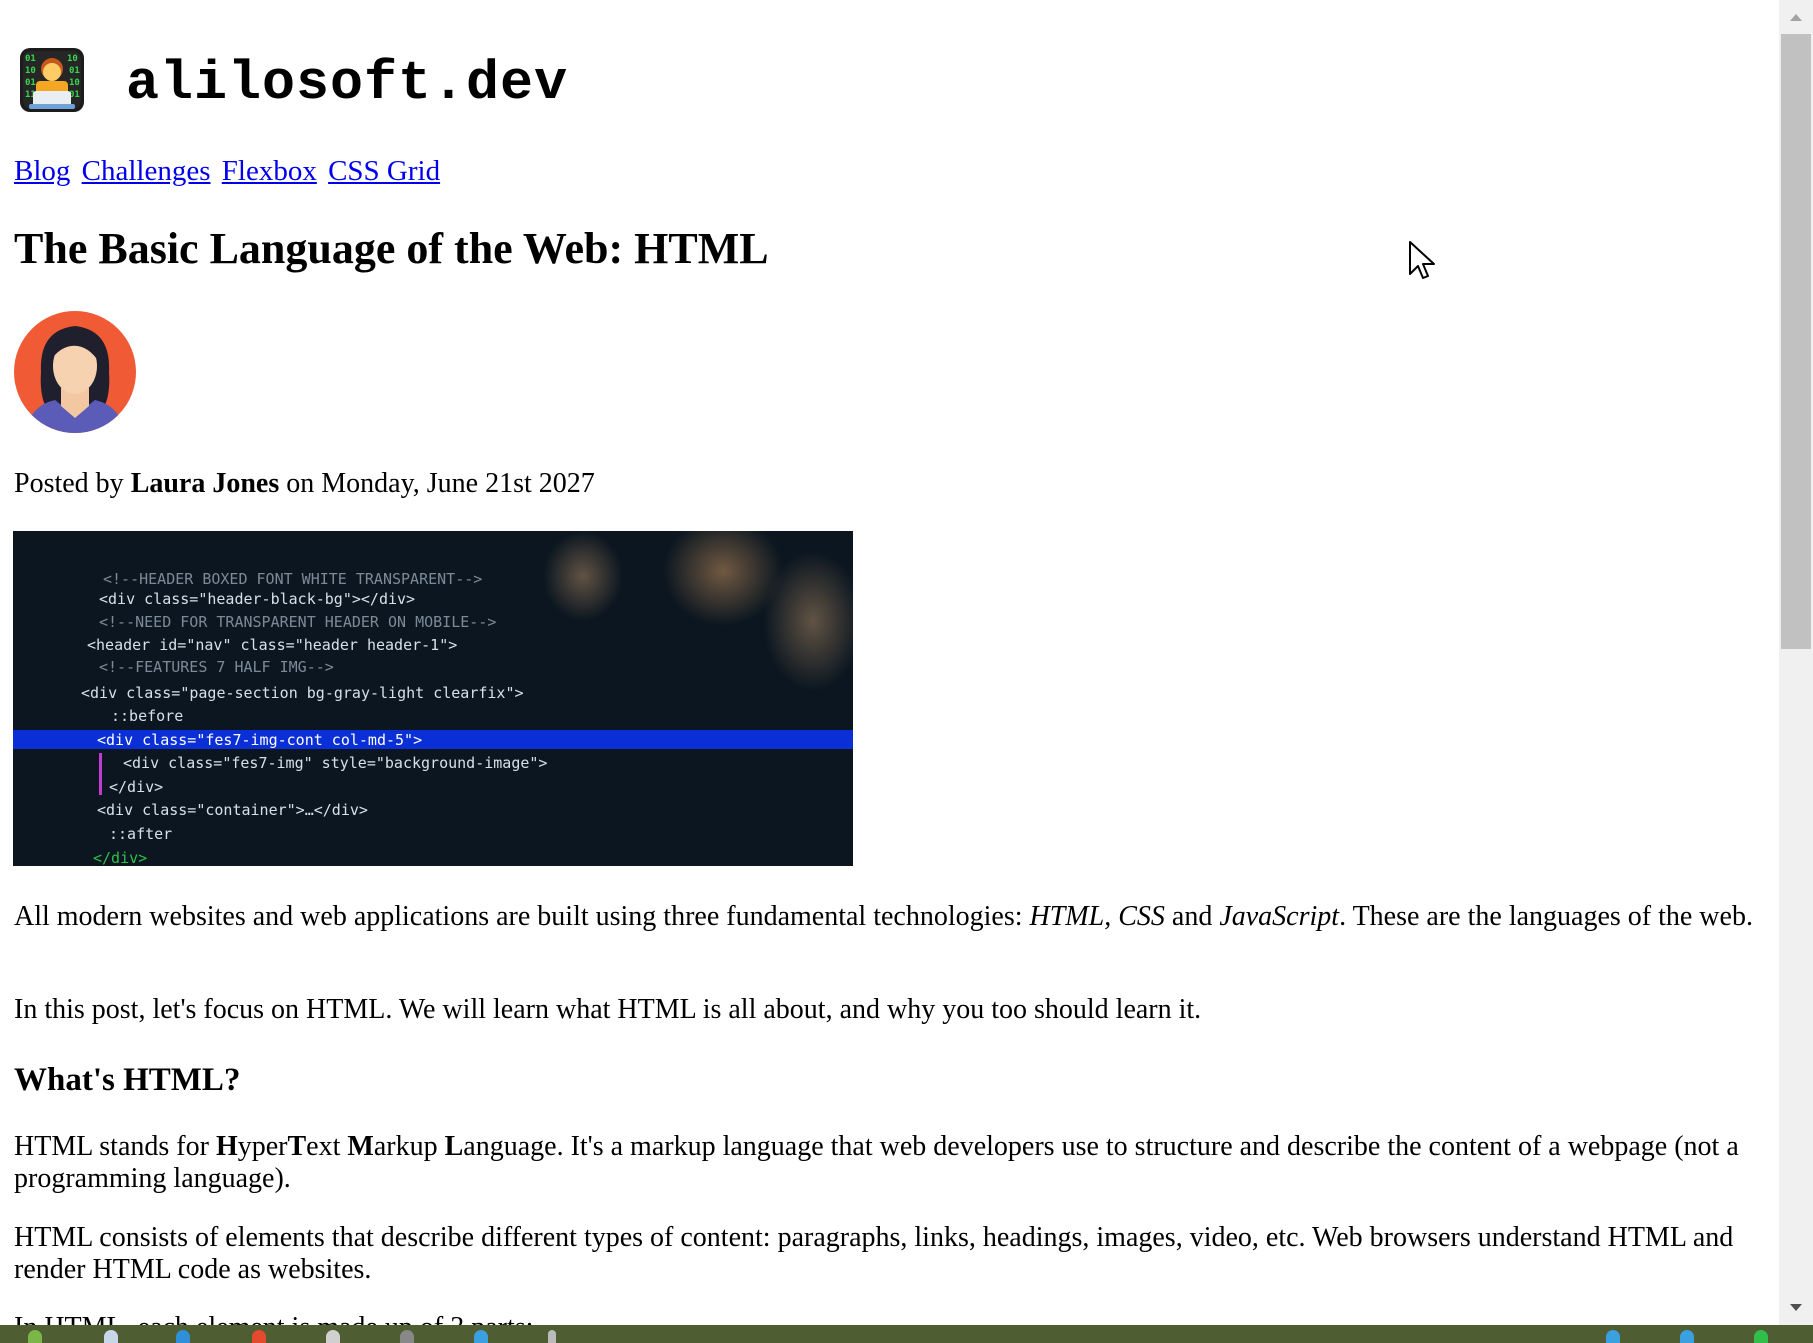 The height and width of the screenshot is (1343, 1813). What do you see at coordinates (140, 834) in the screenshot?
I see `code-line-12: ::after` at bounding box center [140, 834].